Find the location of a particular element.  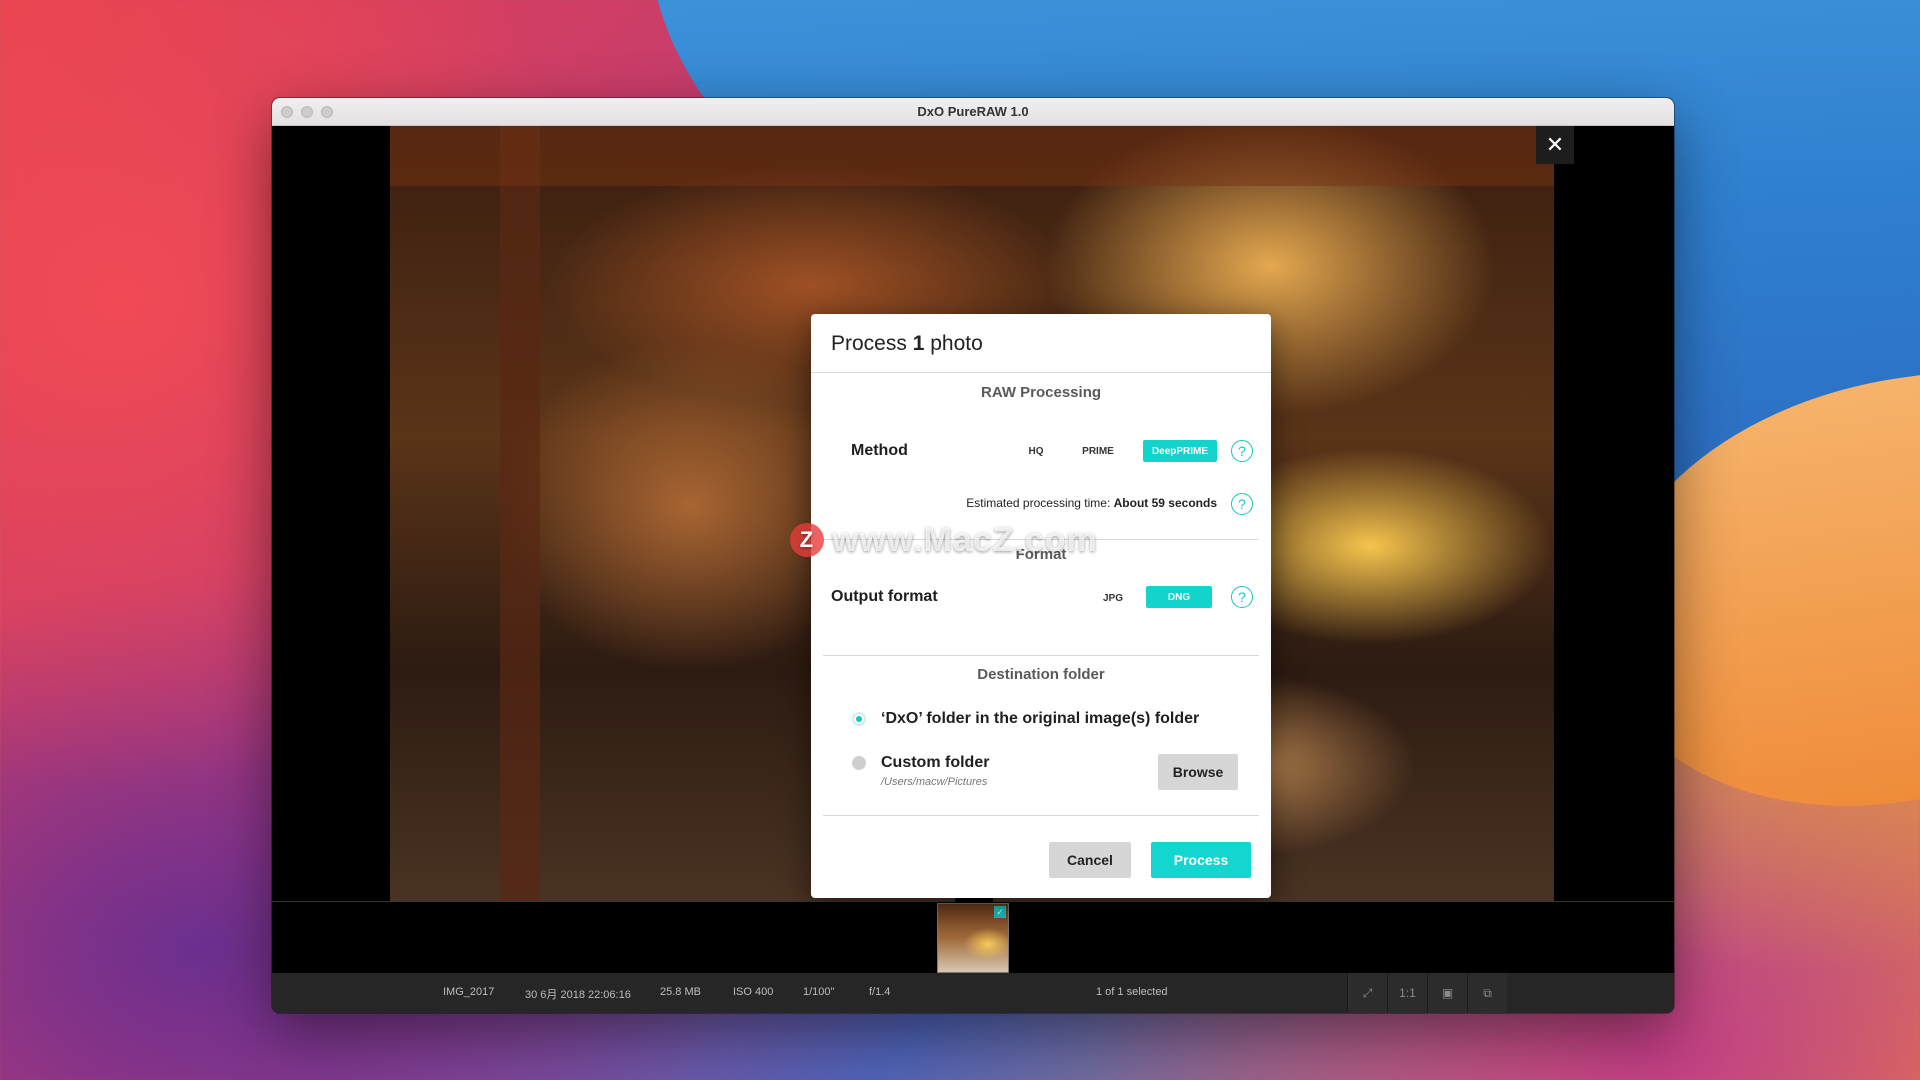

view-tools: ⤢ 1:1 ▣ ⧉ is located at coordinates (1427, 993).